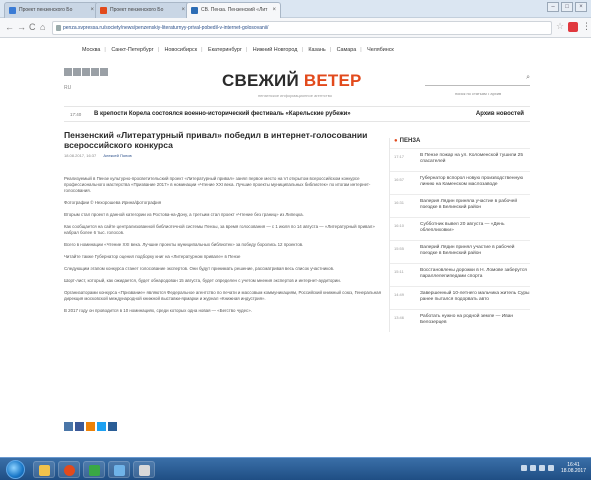 The image size is (591, 480). What do you see at coordinates (553, 7) in the screenshot?
I see `minimize-icon: –` at bounding box center [553, 7].